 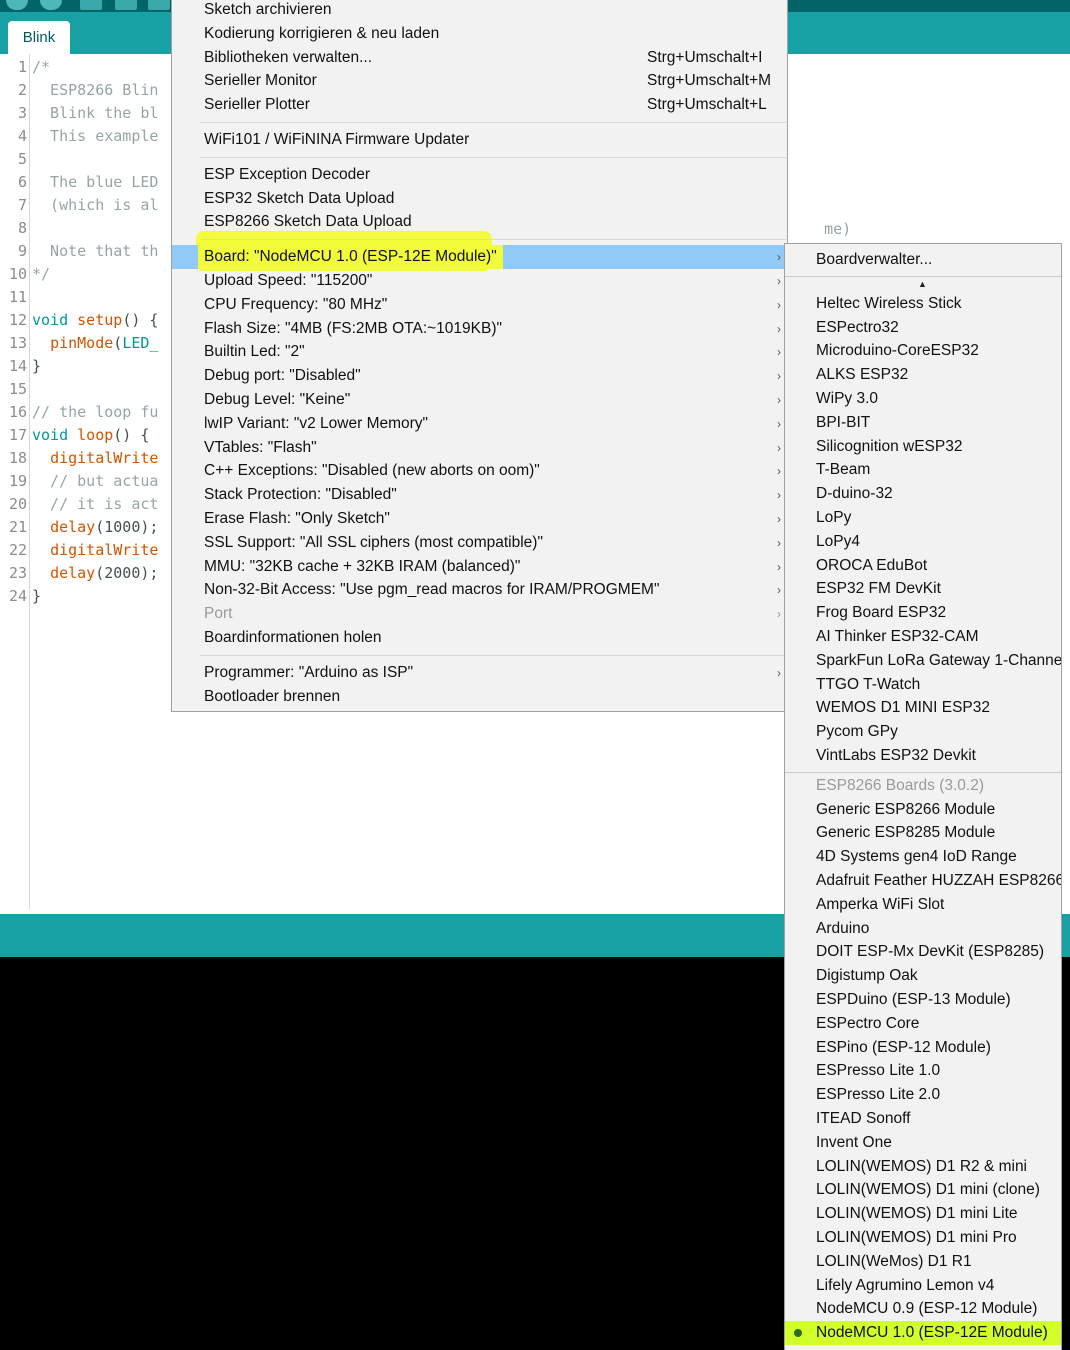 I want to click on code-line: 17 void loop() {, so click(x=85, y=435).